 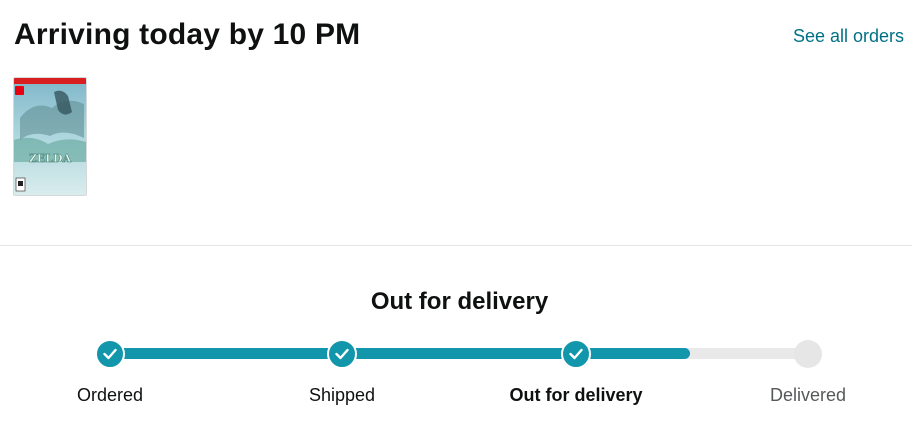 What do you see at coordinates (110, 395) in the screenshot?
I see `step-label-ordered: Ordered` at bounding box center [110, 395].